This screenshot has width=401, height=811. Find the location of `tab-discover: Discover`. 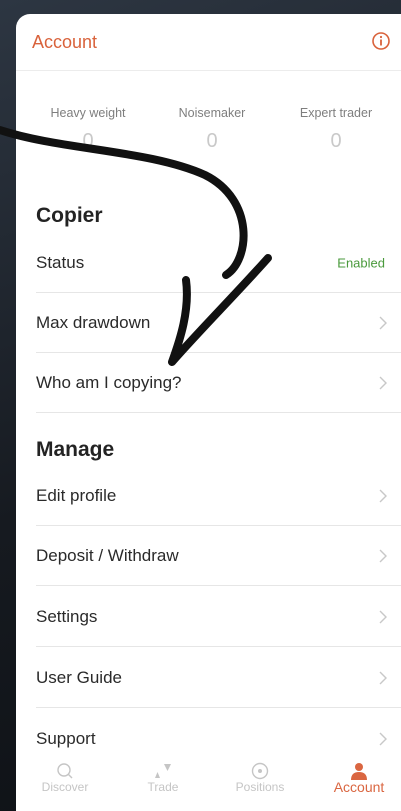

tab-discover: Discover is located at coordinates (65, 785).